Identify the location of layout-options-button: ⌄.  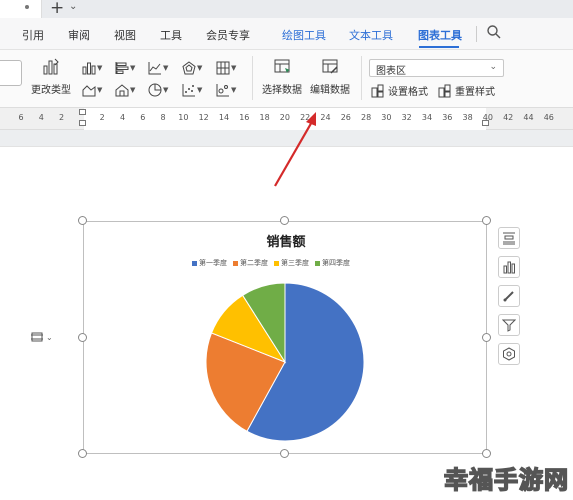
(41, 337).